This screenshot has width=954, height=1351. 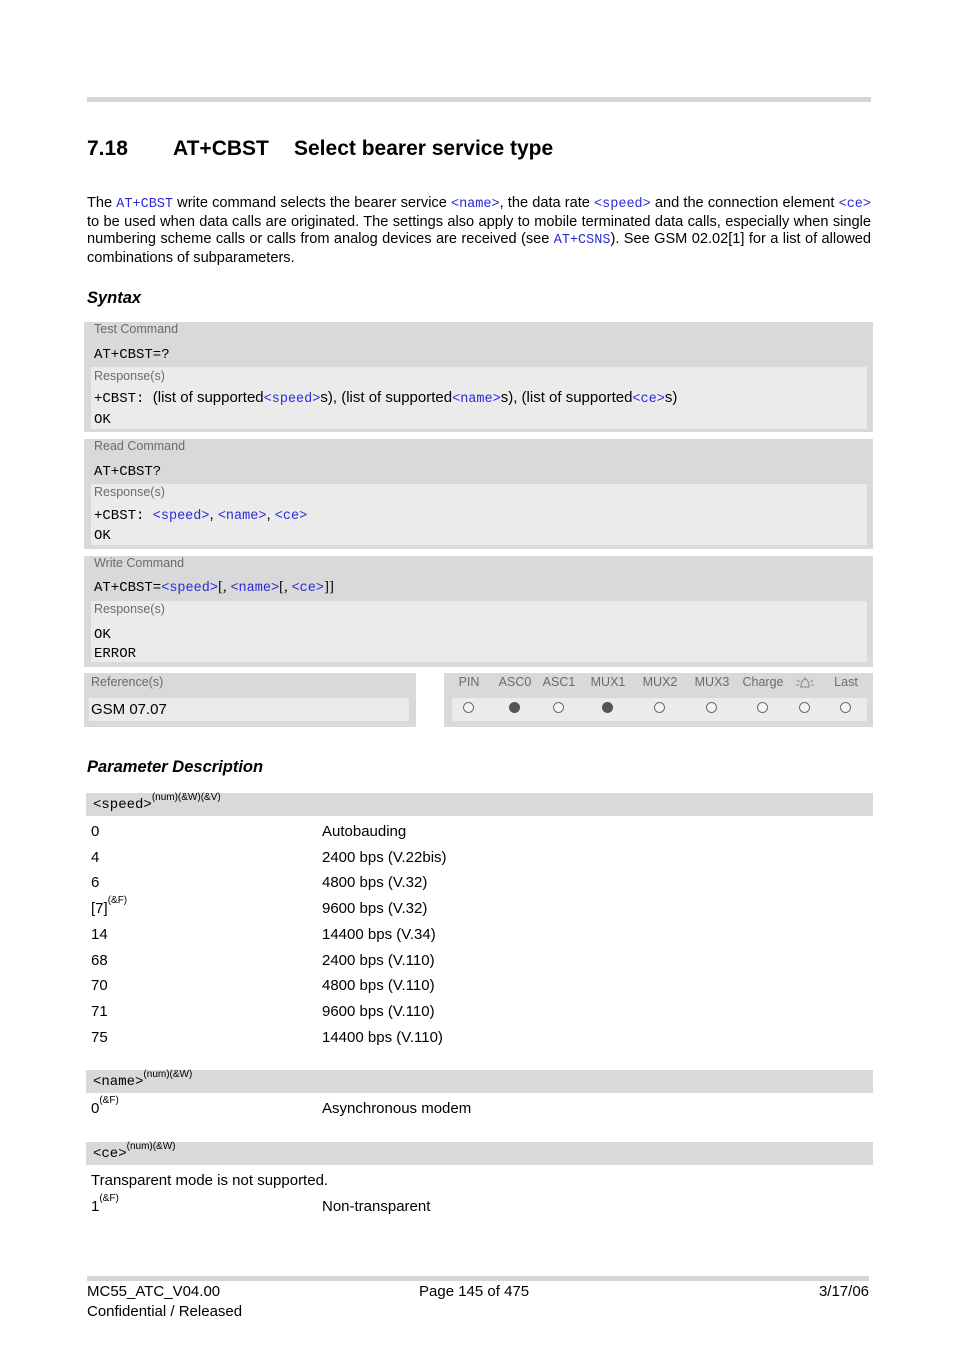 I want to click on write-command-label: Write Command, so click(x=139, y=563).